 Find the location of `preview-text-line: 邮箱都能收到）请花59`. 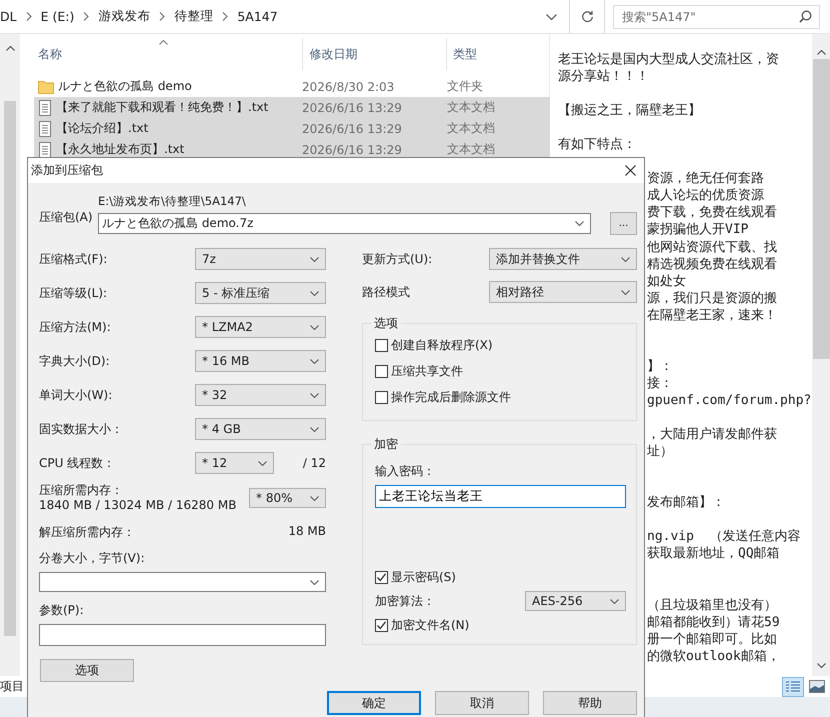

preview-text-line: 邮箱都能收到）请花59 is located at coordinates (713, 622).